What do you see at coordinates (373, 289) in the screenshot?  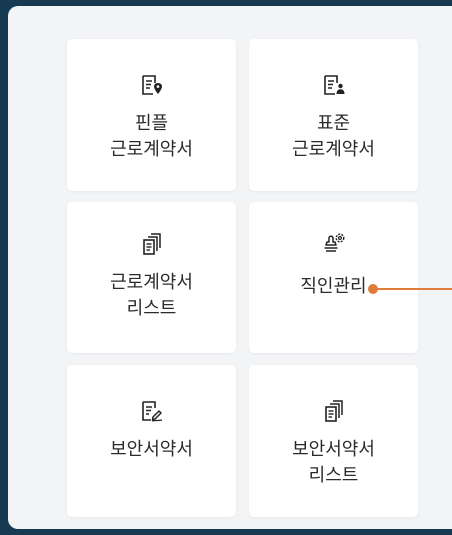 I see `annotation-dot` at bounding box center [373, 289].